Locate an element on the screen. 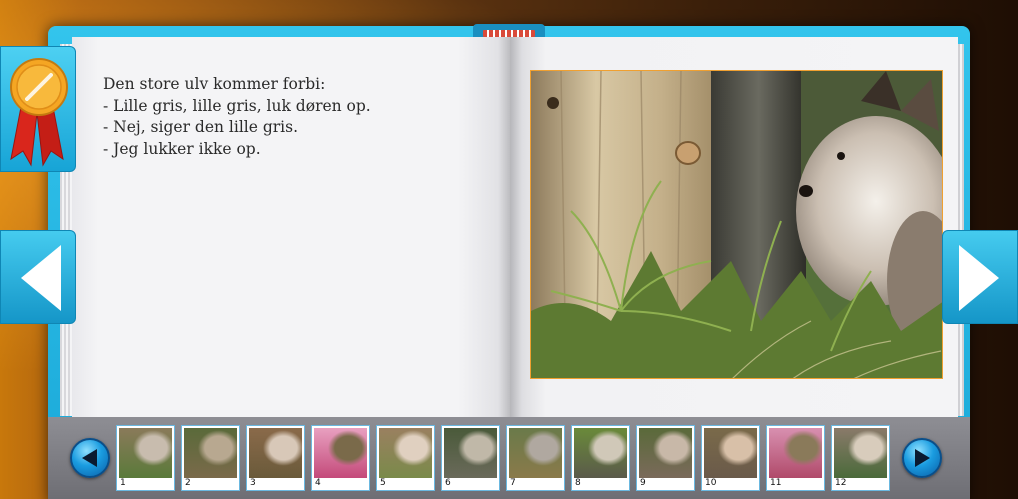 The width and height of the screenshot is (1018, 499). thumbnail-number: 3 is located at coordinates (253, 483).